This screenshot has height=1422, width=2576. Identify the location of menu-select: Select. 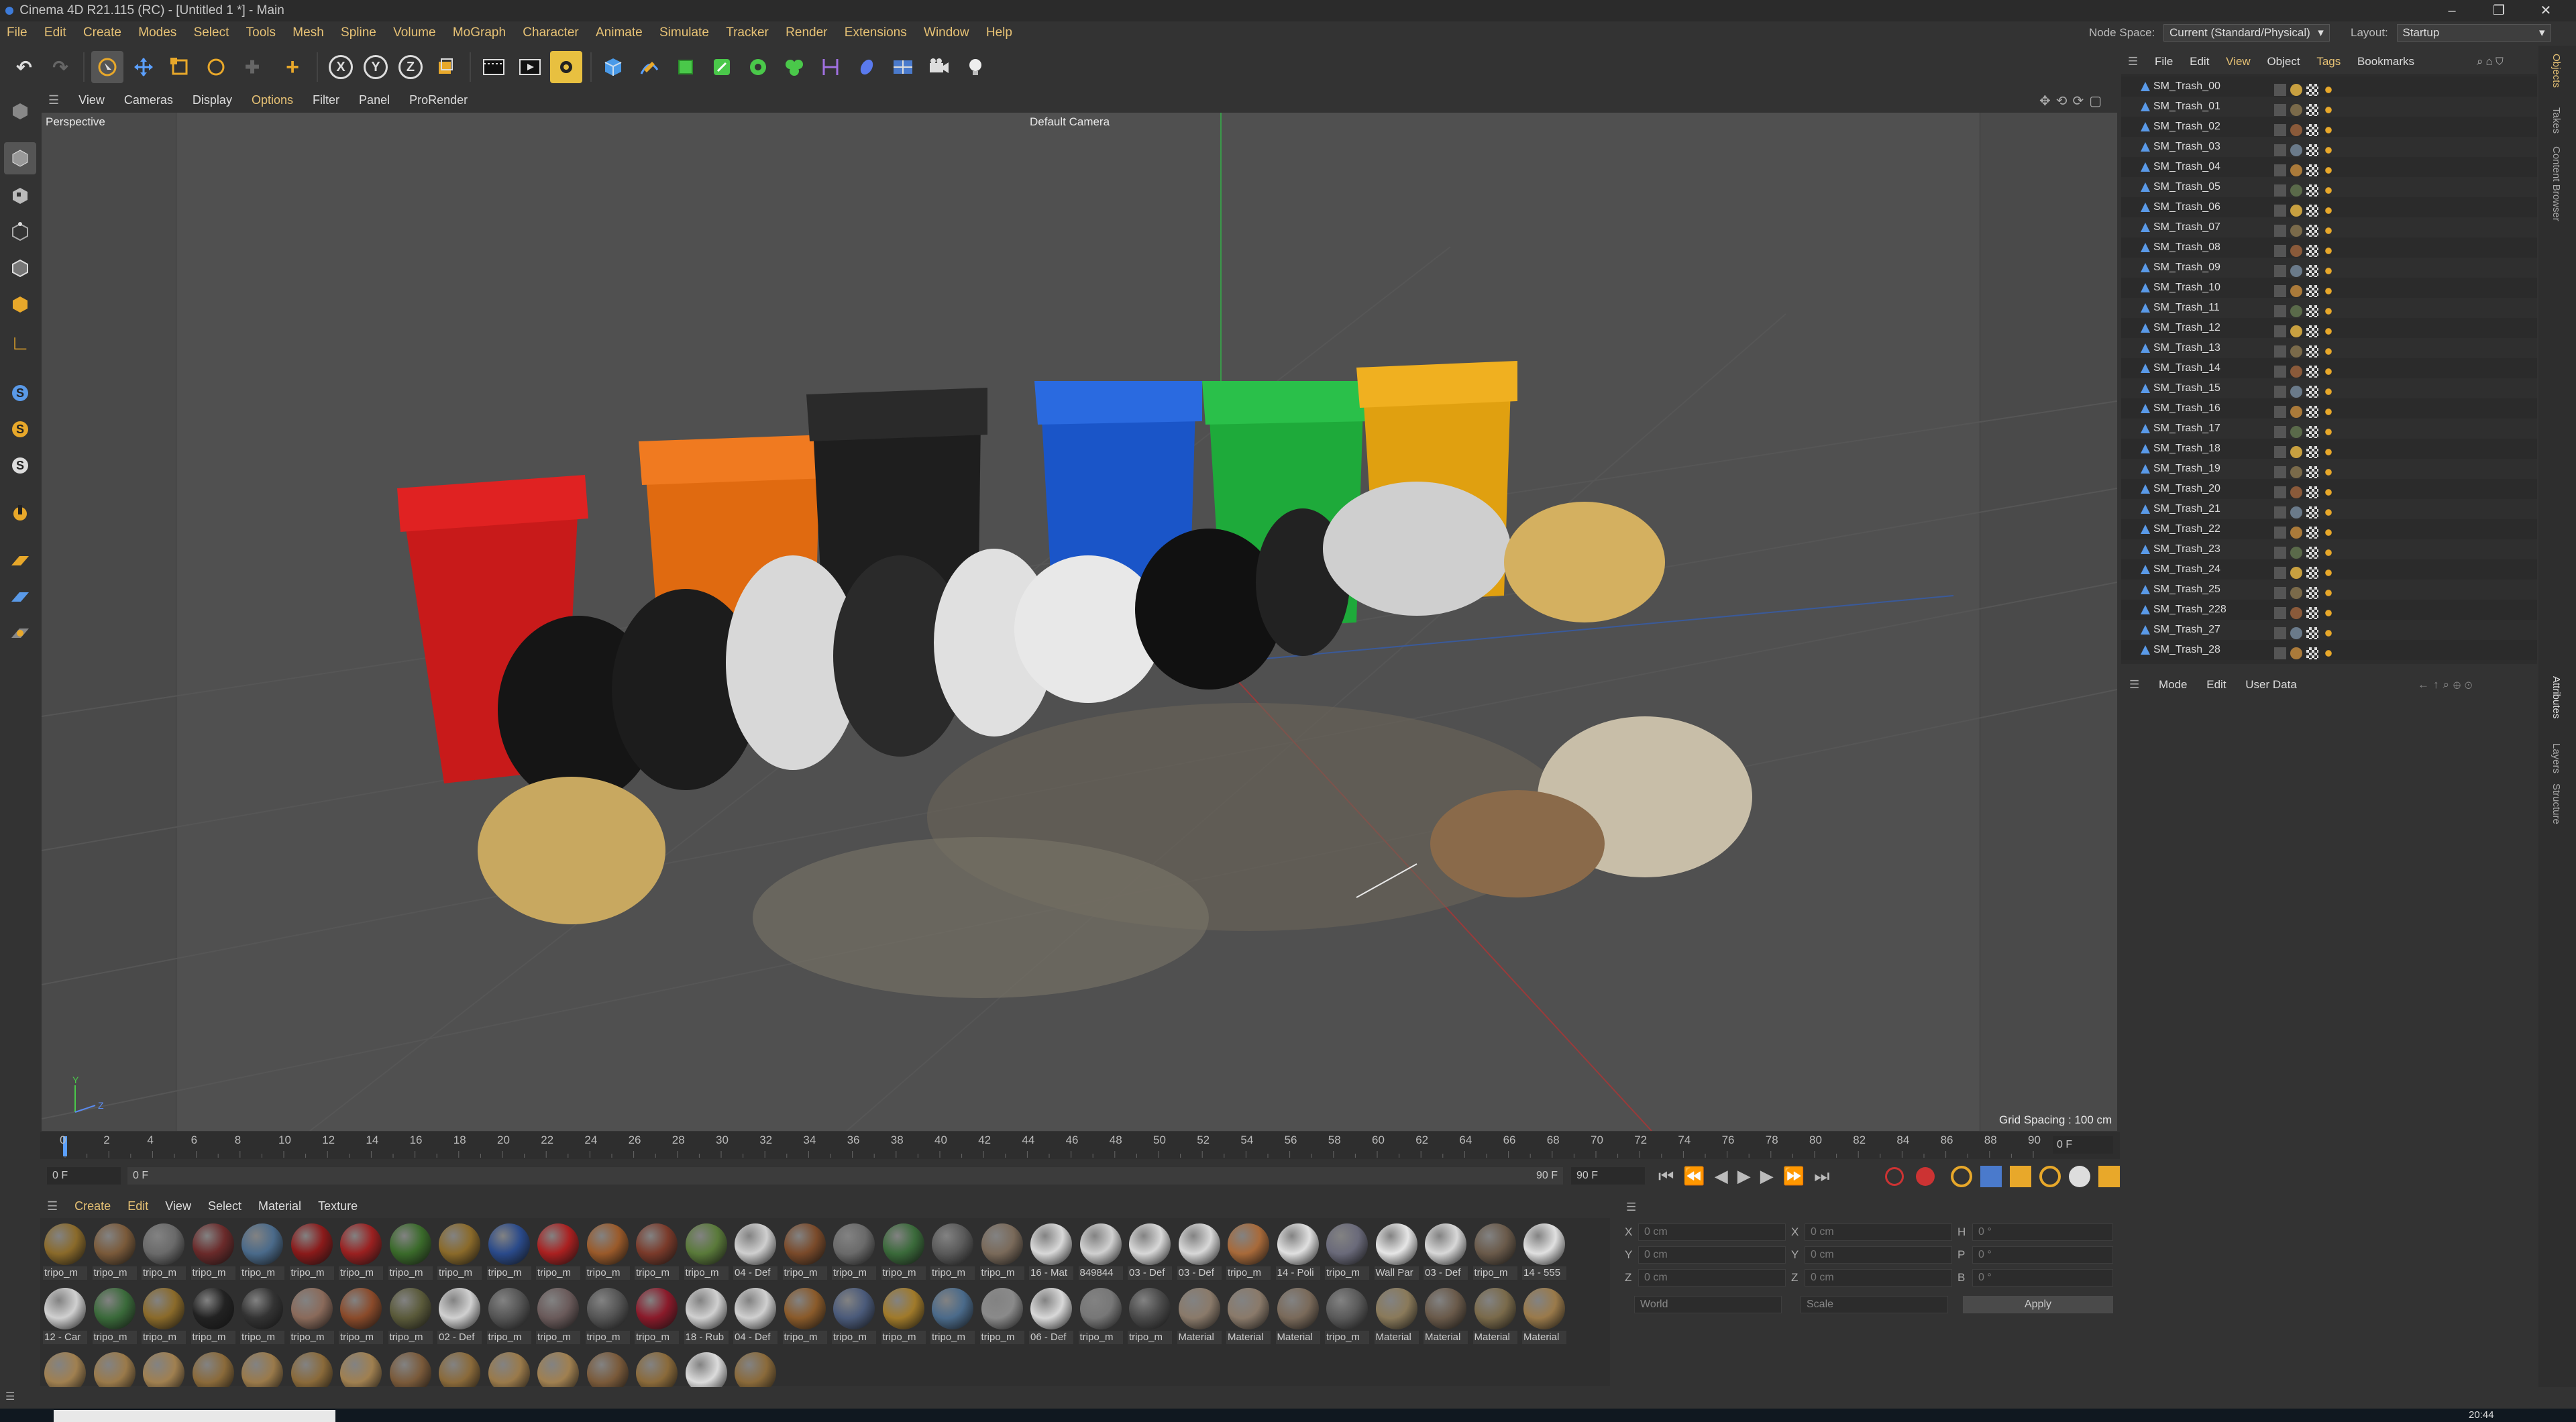
(211, 32).